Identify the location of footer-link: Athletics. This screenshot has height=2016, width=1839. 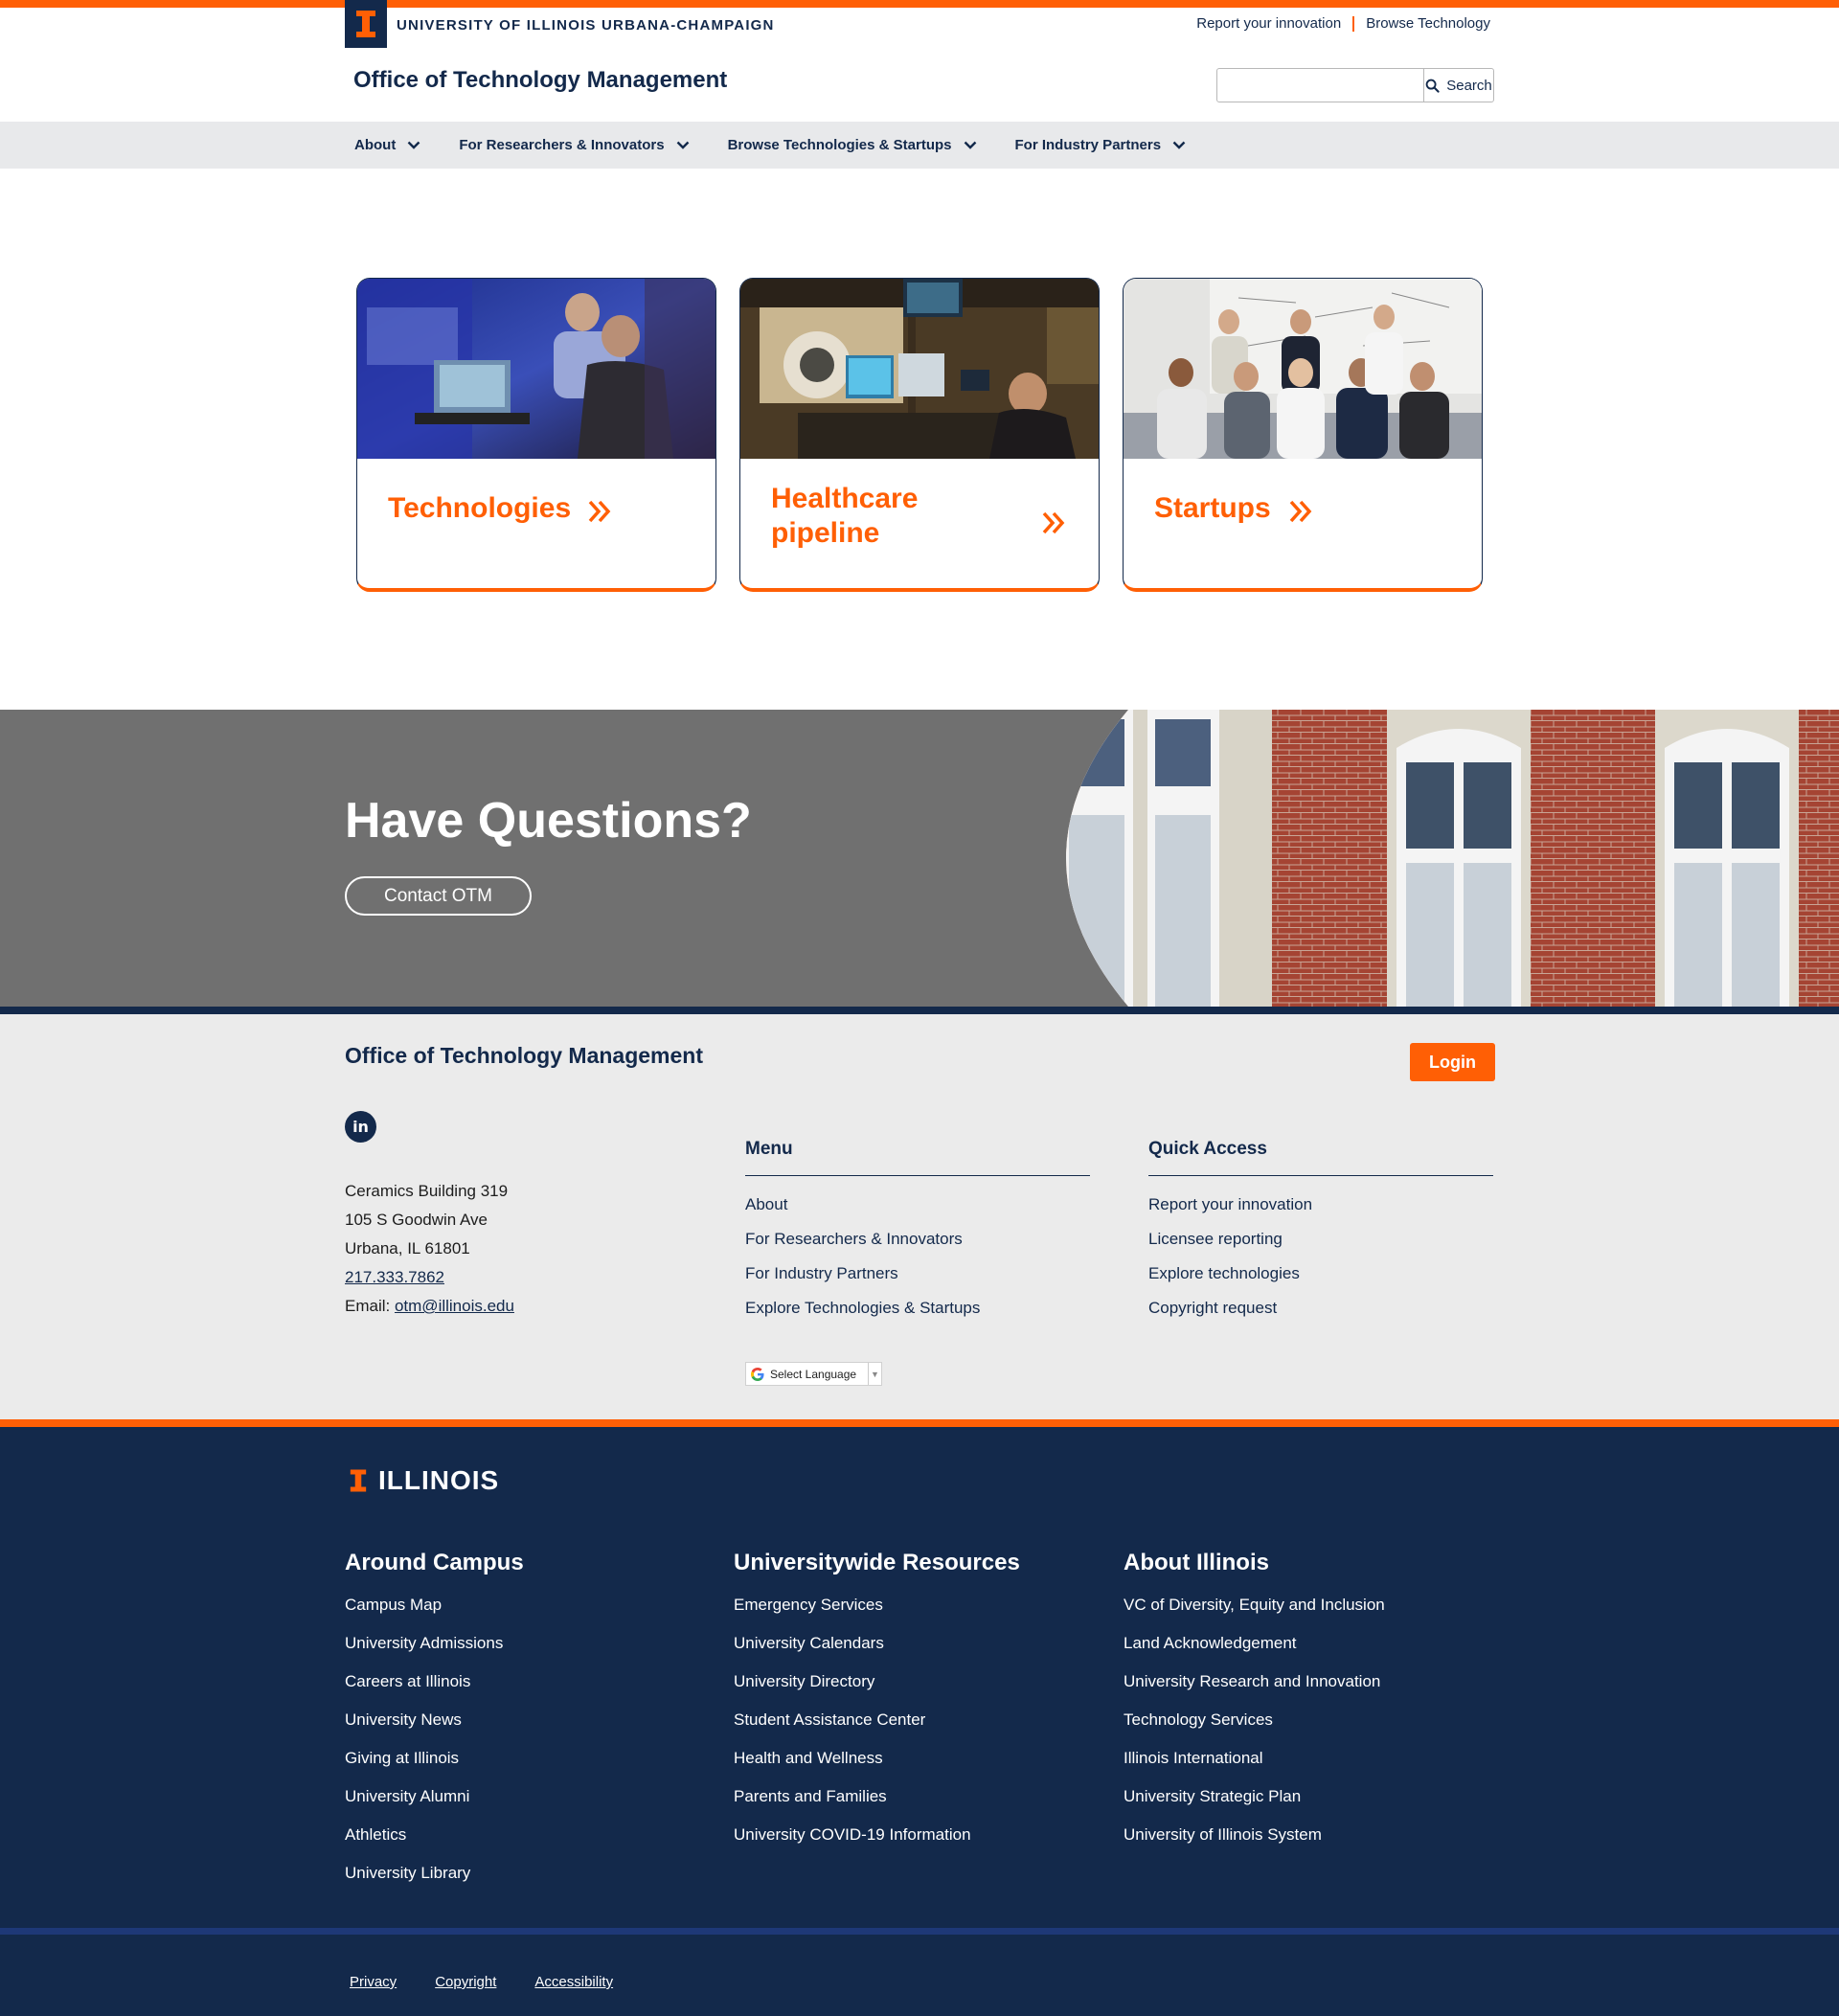
(536, 1835).